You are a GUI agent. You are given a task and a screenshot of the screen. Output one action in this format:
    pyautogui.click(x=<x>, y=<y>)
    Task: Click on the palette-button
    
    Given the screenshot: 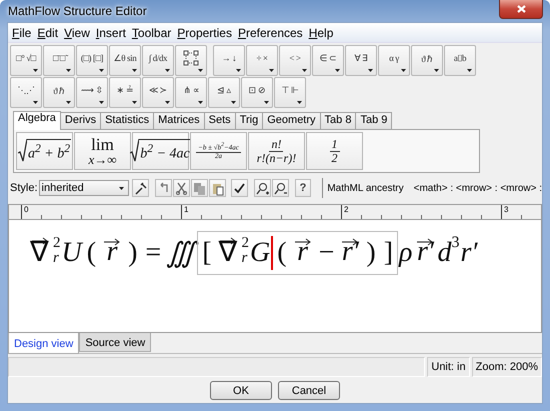 What is the action you would take?
    pyautogui.click(x=191, y=60)
    